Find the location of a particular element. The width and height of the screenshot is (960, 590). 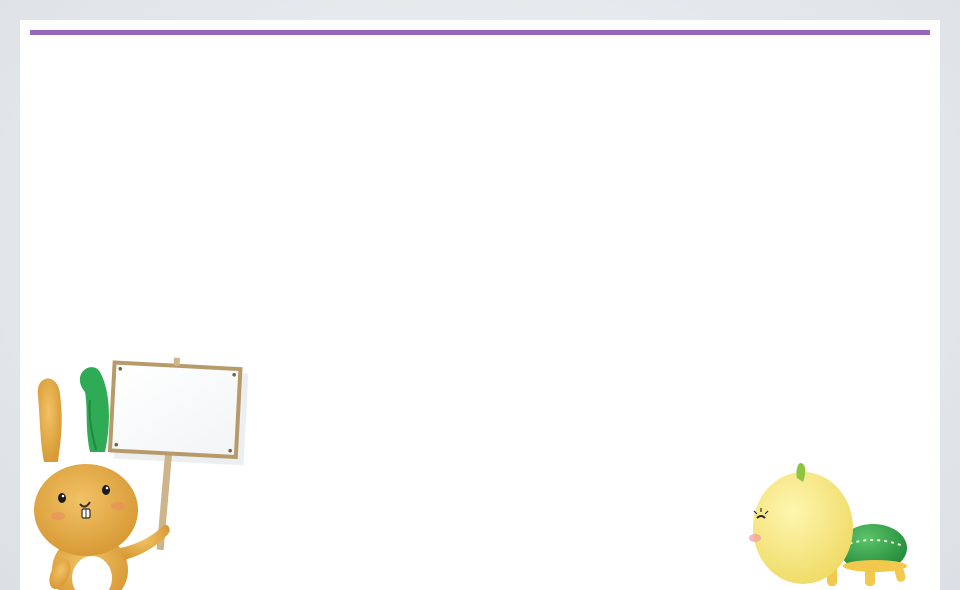

rabbit-mascot-icon is located at coordinates (141, 473).